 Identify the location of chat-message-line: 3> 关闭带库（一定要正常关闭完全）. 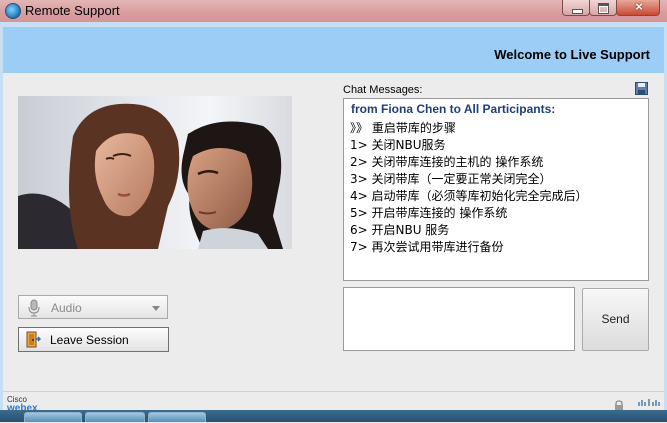
(451, 179).